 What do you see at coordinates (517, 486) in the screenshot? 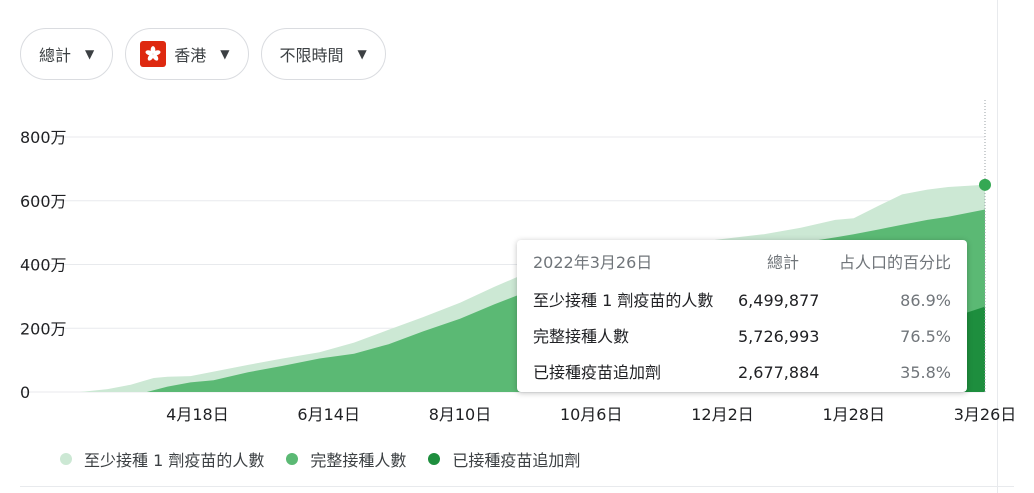
I see `bottom-divider` at bounding box center [517, 486].